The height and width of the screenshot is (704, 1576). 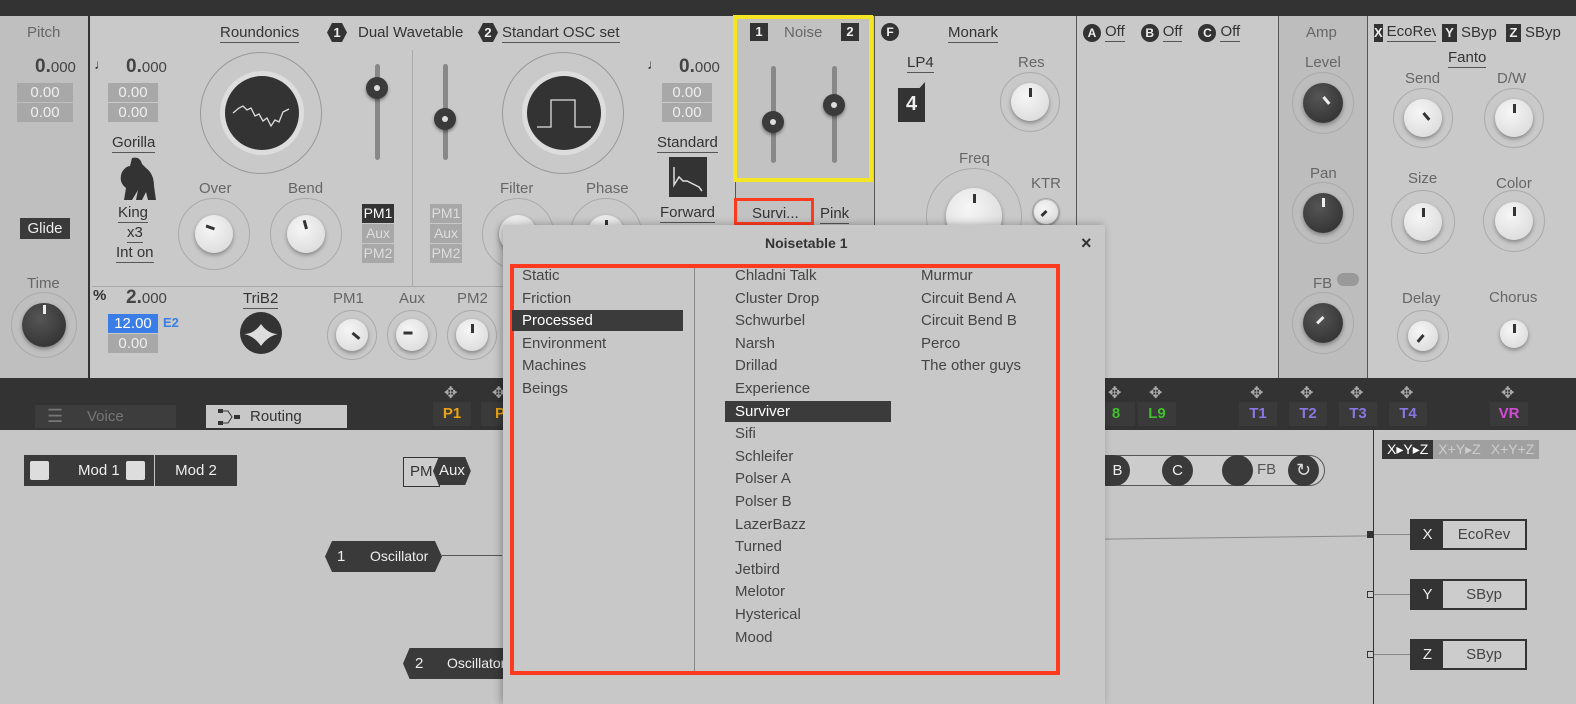 I want to click on fb-curve-icon, so click(x=1348, y=279).